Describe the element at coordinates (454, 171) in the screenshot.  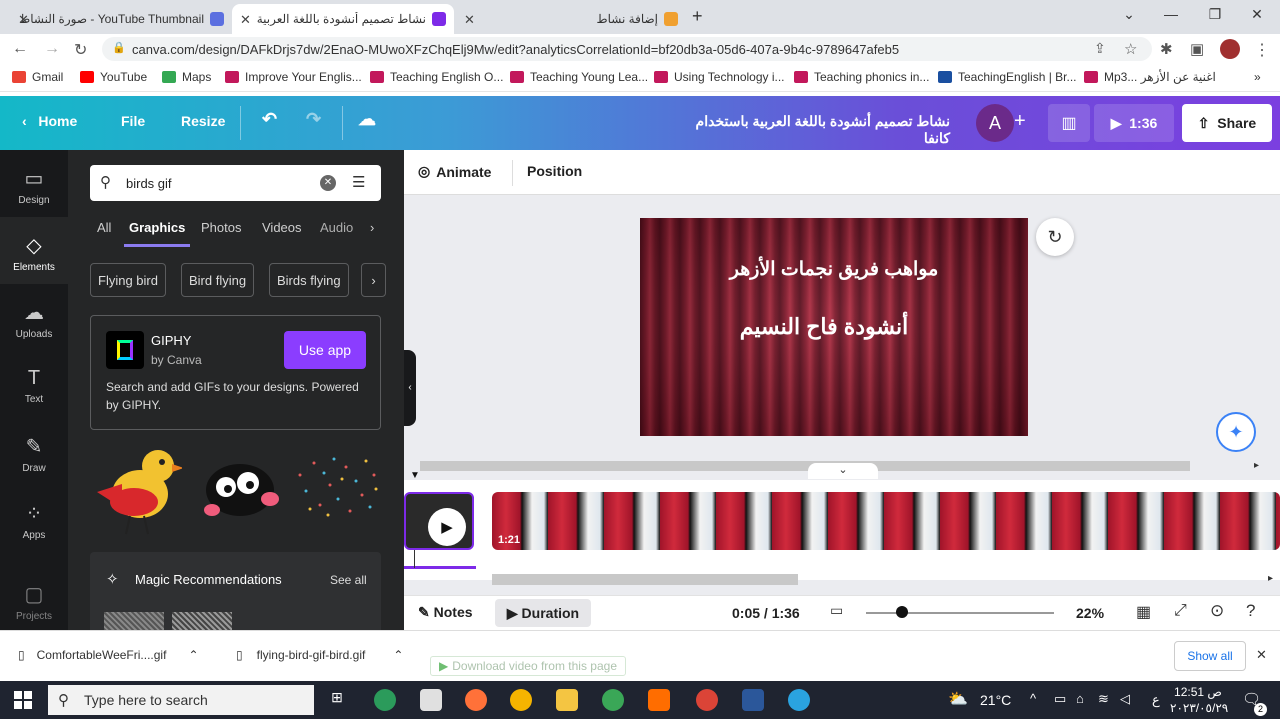
I see `animate-button: ◎ Animate` at that location.